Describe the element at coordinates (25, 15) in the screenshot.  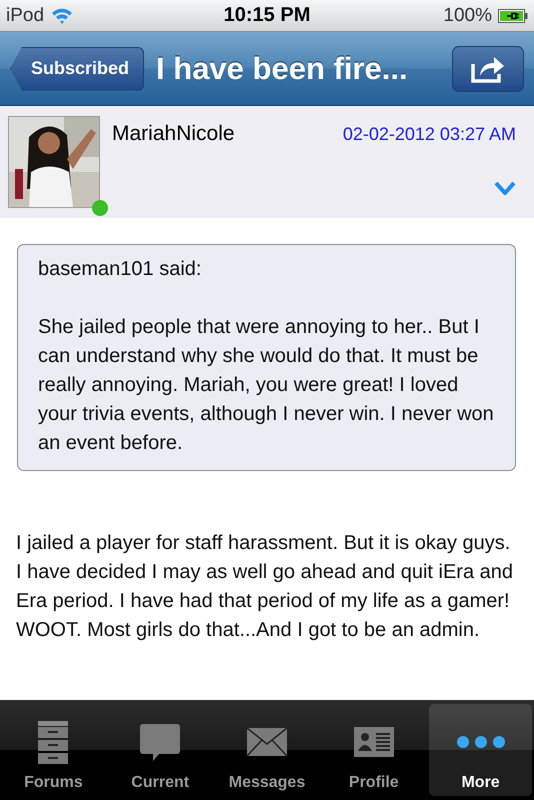
I see `device-name: iPod` at that location.